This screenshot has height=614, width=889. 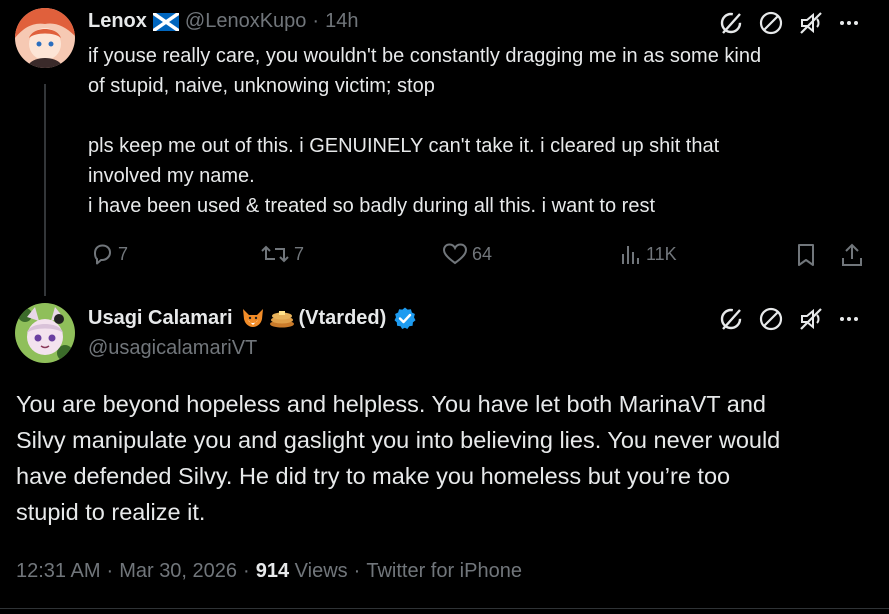 I want to click on heart-icon, so click(x=455, y=254).